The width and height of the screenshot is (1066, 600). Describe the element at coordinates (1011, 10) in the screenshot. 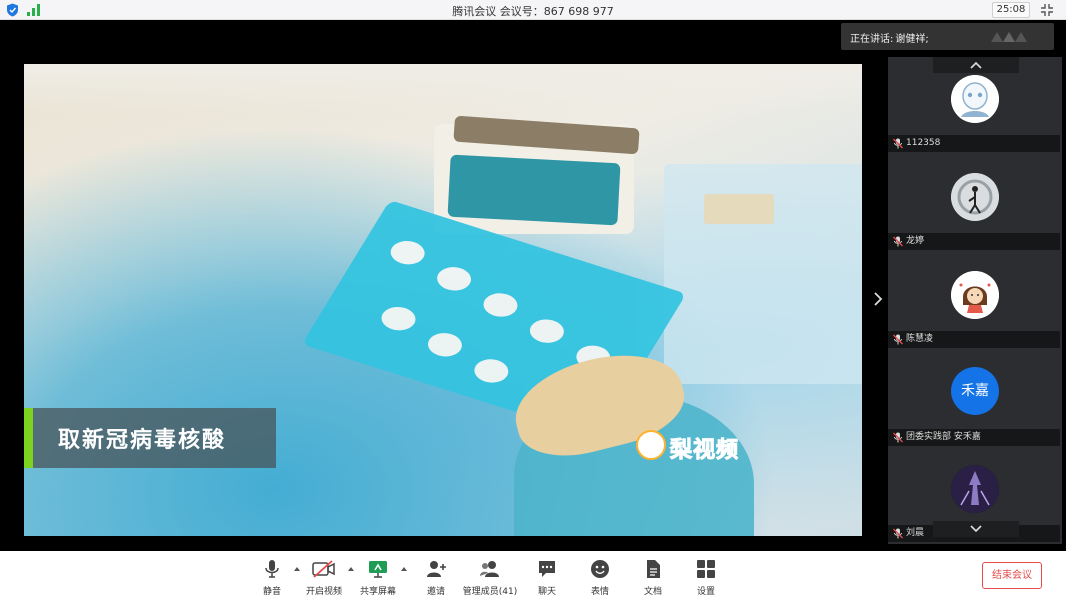

I see `meeting-timer: 25:08` at that location.